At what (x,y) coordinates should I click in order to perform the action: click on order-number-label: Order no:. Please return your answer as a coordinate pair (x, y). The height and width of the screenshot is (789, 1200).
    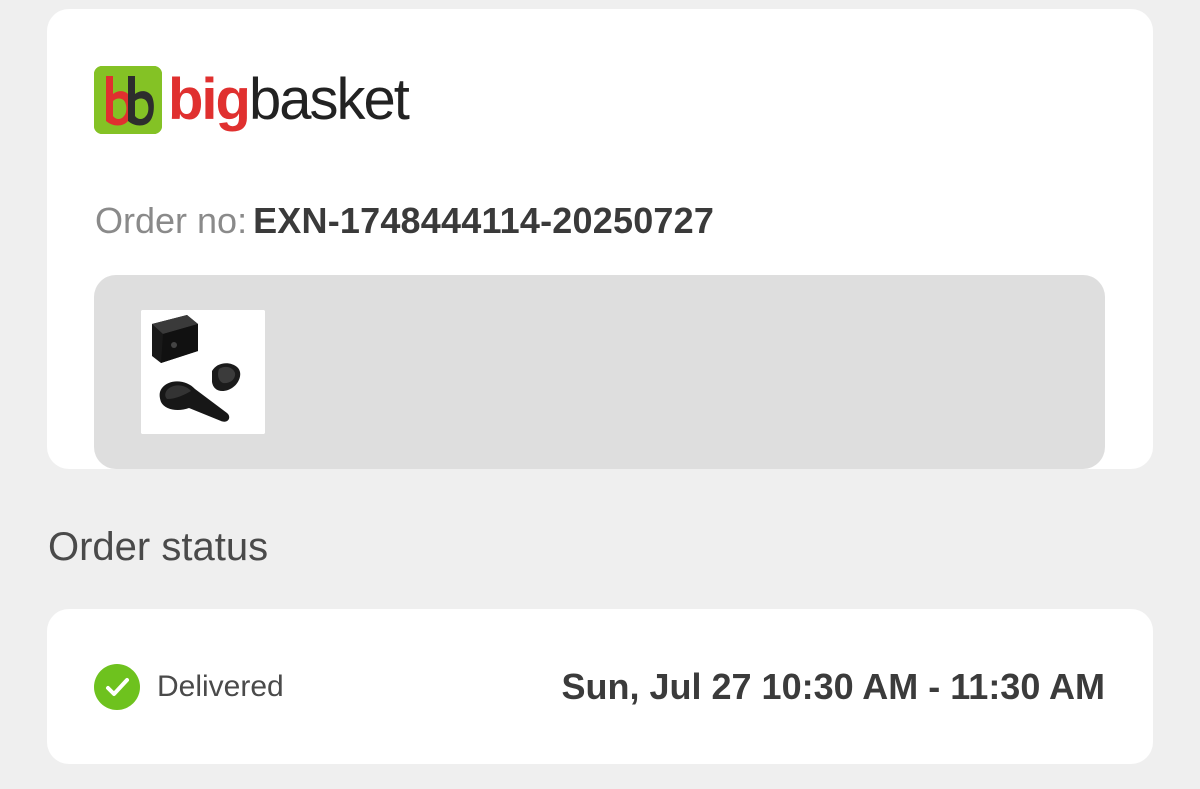
    Looking at the image, I should click on (171, 220).